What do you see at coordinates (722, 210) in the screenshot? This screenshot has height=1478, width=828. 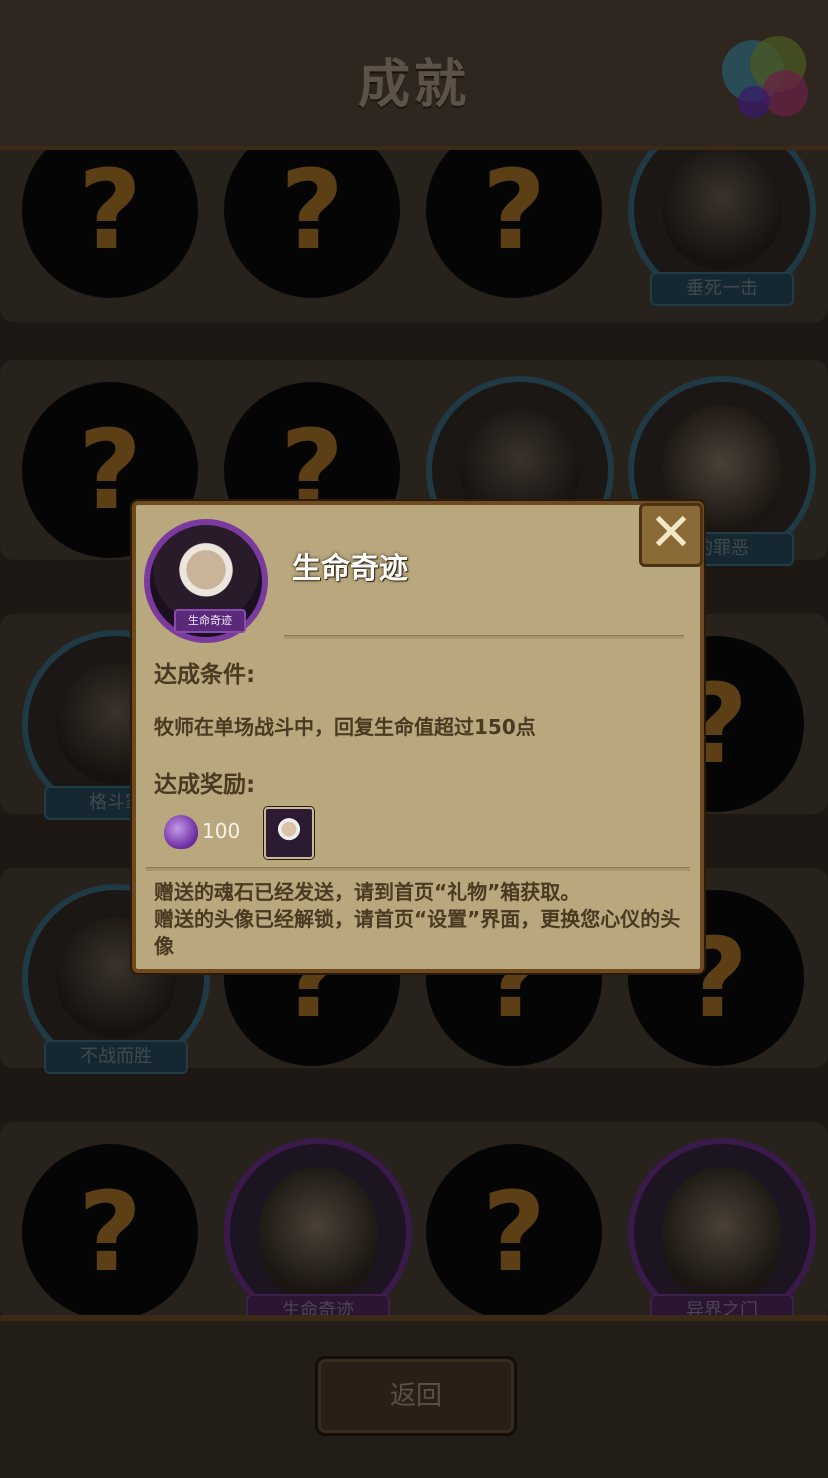 I see `skull-shield-icon` at bounding box center [722, 210].